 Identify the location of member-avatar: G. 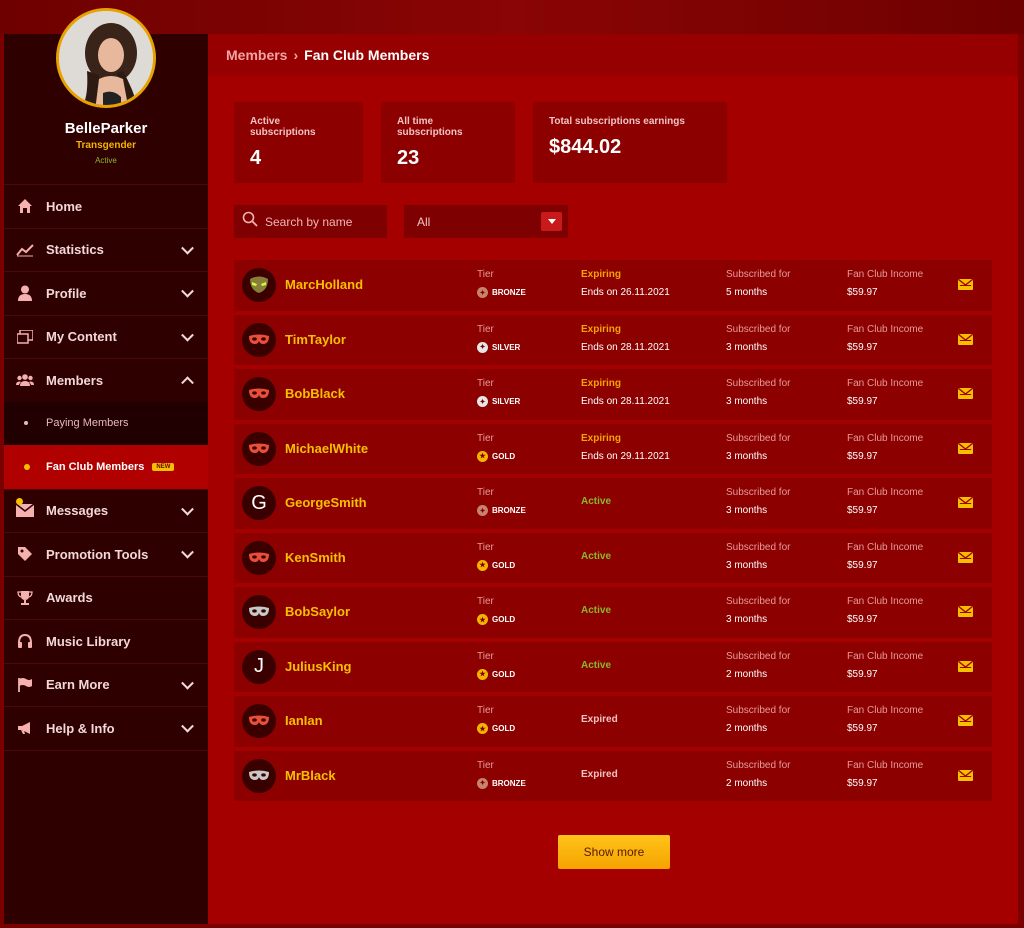
(259, 503).